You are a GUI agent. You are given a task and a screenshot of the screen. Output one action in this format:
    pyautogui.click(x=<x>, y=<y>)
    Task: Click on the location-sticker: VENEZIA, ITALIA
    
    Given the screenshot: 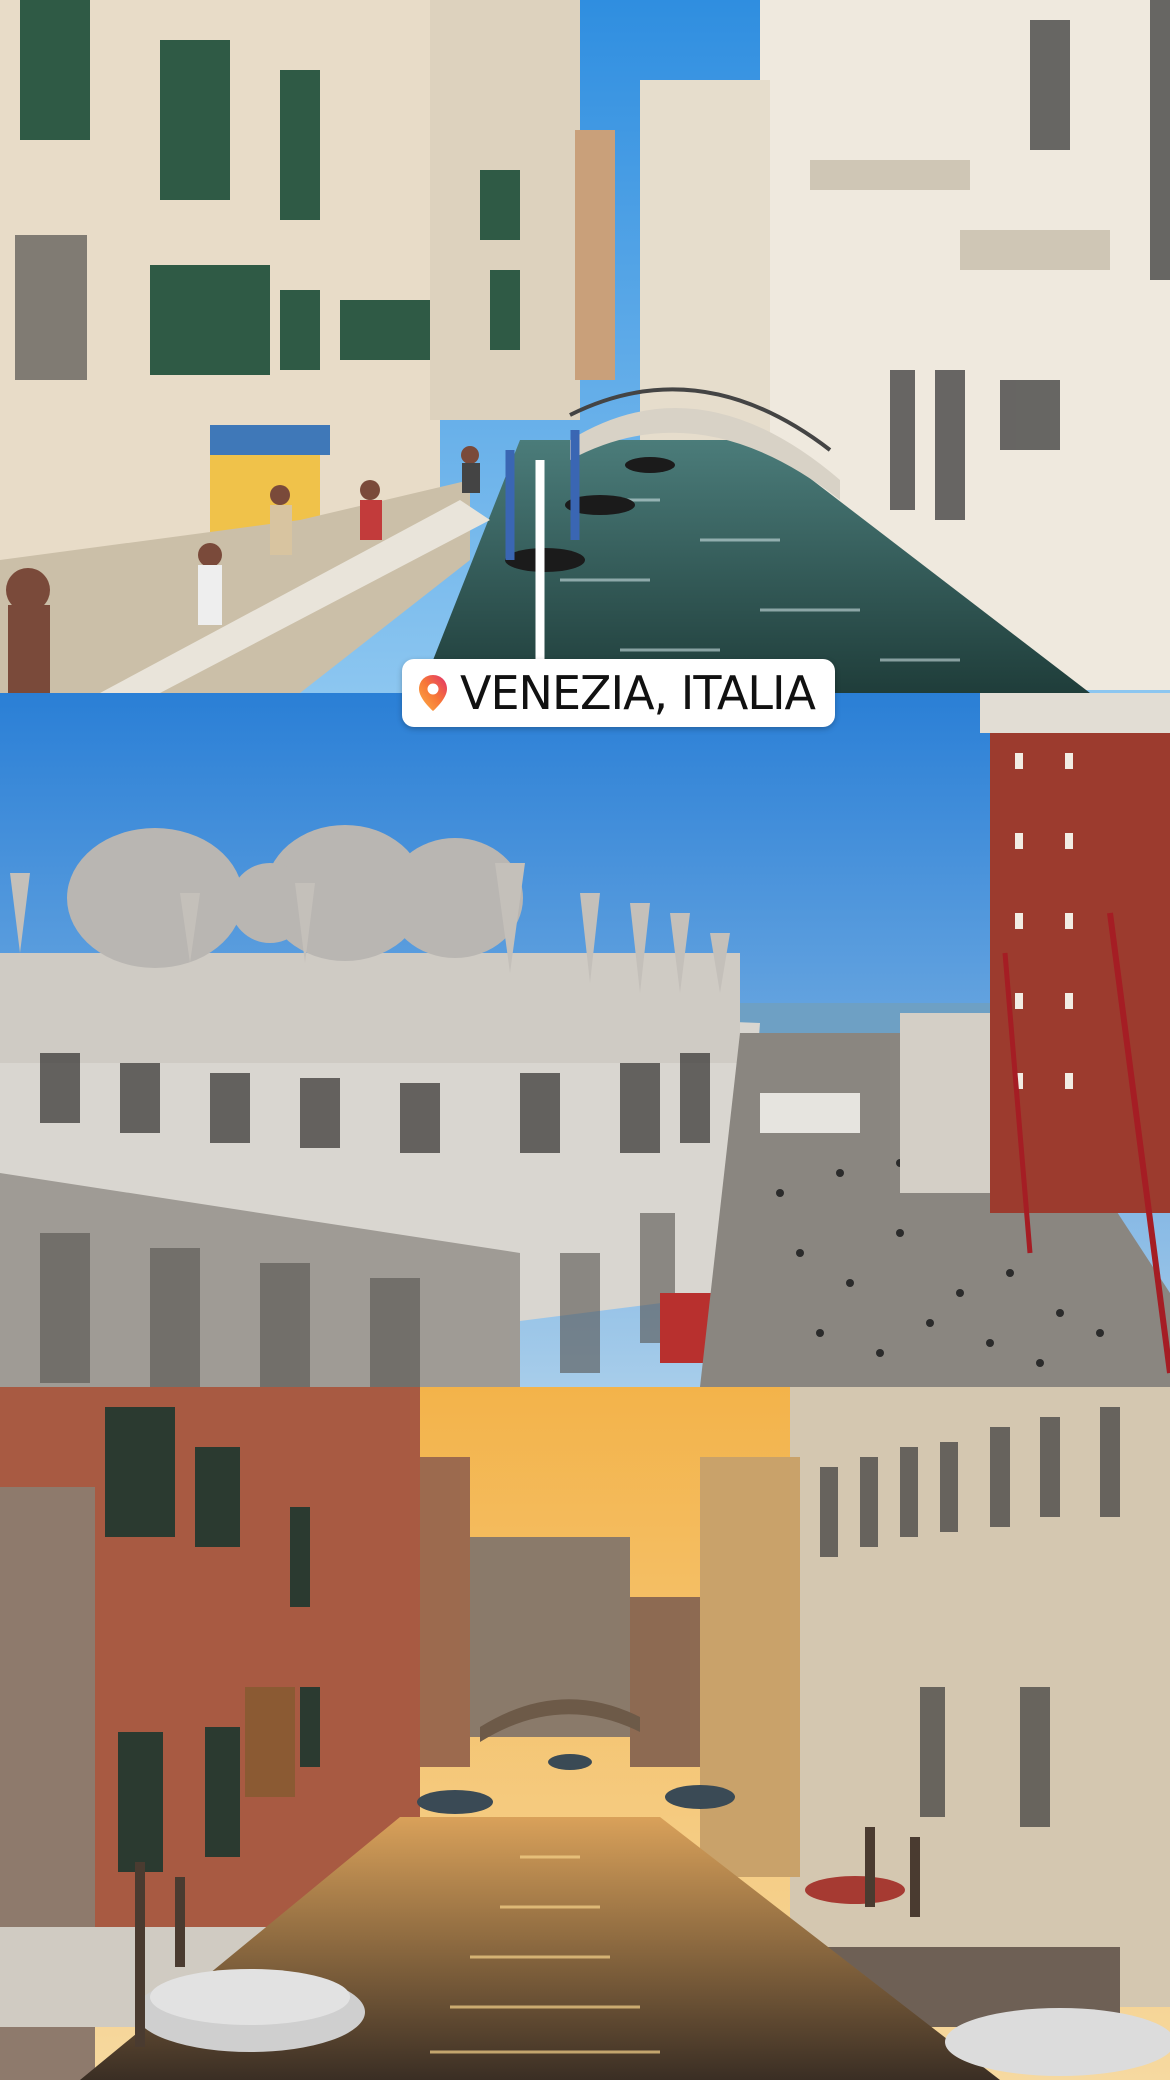 What is the action you would take?
    pyautogui.click(x=619, y=693)
    